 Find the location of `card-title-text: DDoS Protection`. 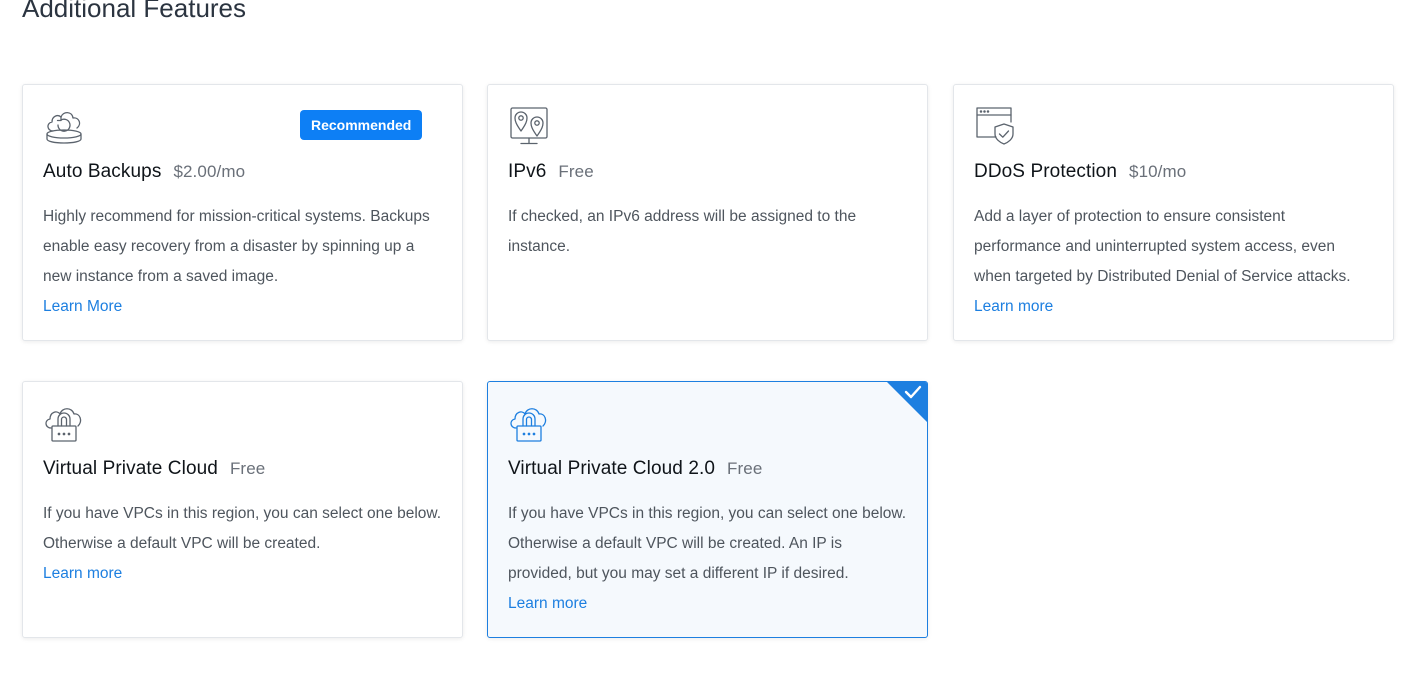

card-title-text: DDoS Protection is located at coordinates (1046, 171).